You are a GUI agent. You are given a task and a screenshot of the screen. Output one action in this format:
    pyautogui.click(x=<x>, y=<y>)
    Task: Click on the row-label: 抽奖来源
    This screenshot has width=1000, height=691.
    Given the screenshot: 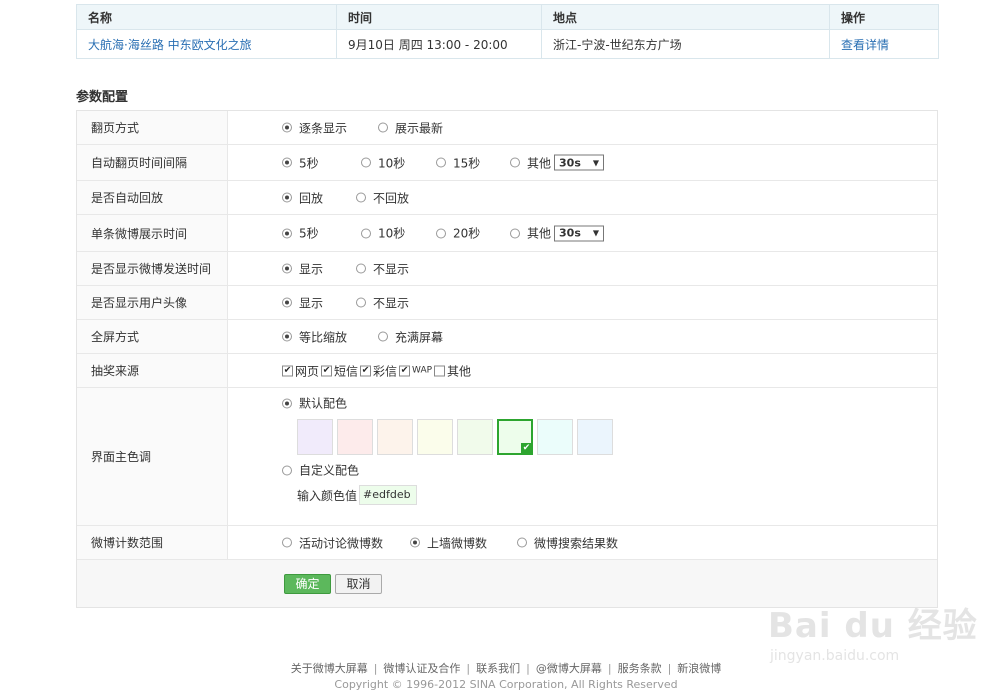 What is the action you would take?
    pyautogui.click(x=152, y=370)
    